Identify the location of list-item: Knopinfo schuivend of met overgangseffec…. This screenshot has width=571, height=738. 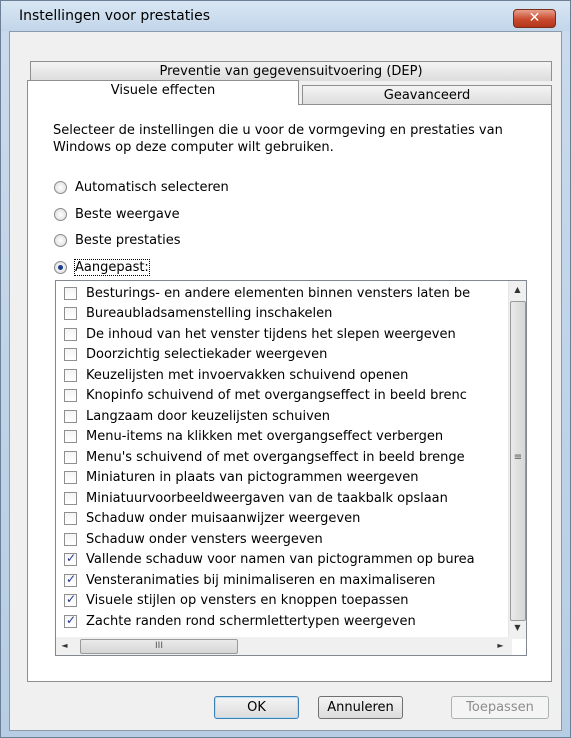
(265, 396).